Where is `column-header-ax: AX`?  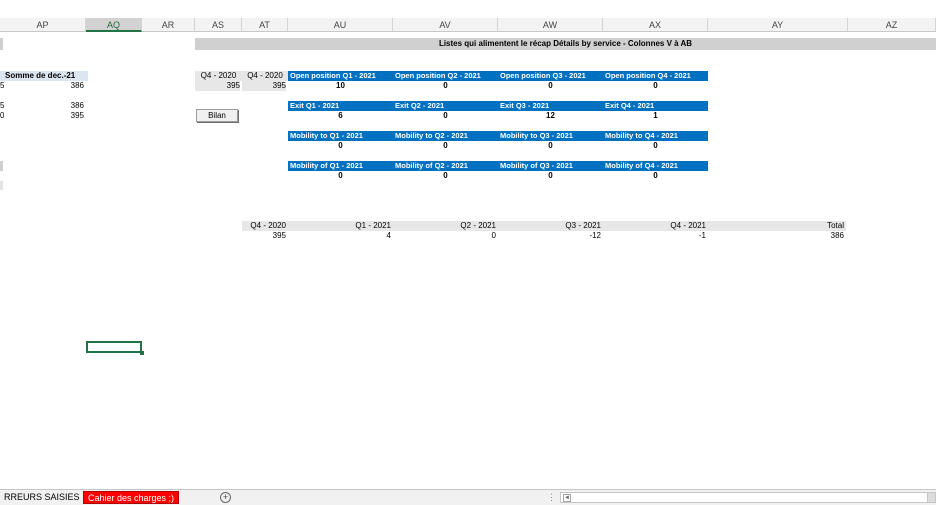
column-header-ax: AX is located at coordinates (655, 25).